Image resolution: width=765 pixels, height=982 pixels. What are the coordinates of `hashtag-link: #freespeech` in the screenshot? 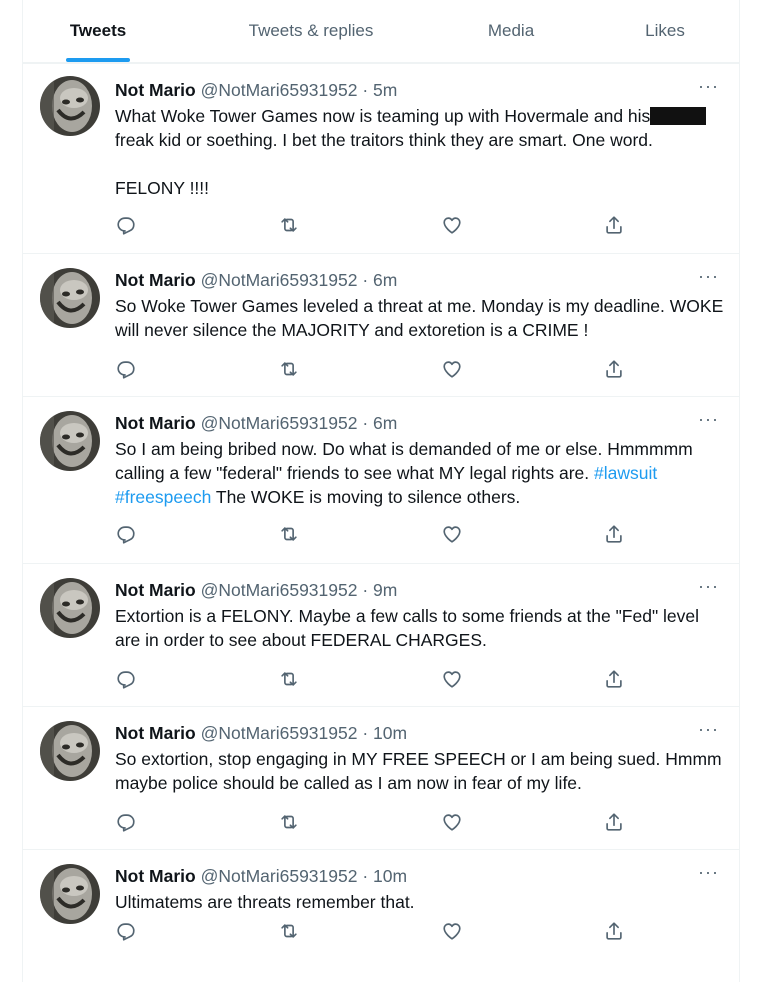 It's located at (163, 497).